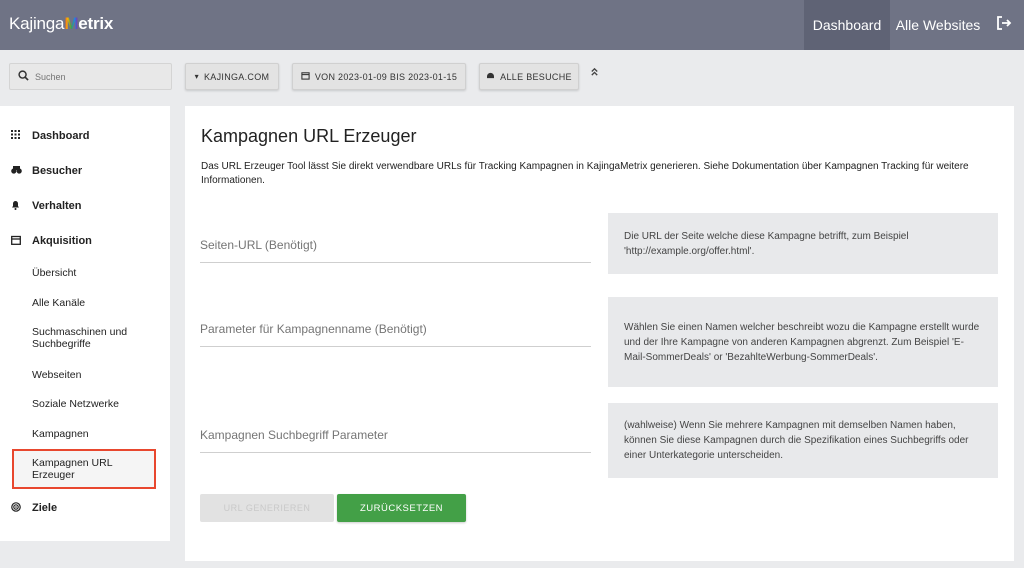  I want to click on segment-button: ALLE BESUCHE, so click(529, 76).